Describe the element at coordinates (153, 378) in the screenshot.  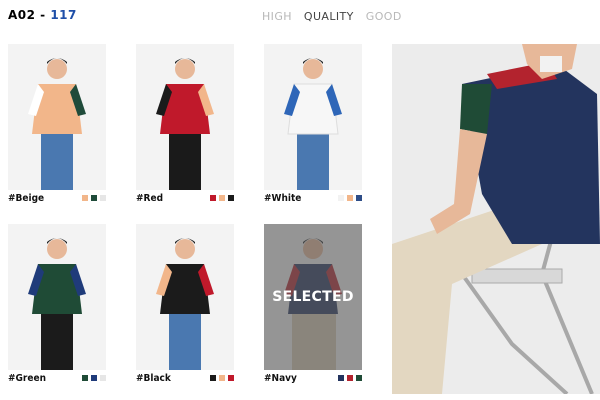
I see `color-label: #Black` at that location.